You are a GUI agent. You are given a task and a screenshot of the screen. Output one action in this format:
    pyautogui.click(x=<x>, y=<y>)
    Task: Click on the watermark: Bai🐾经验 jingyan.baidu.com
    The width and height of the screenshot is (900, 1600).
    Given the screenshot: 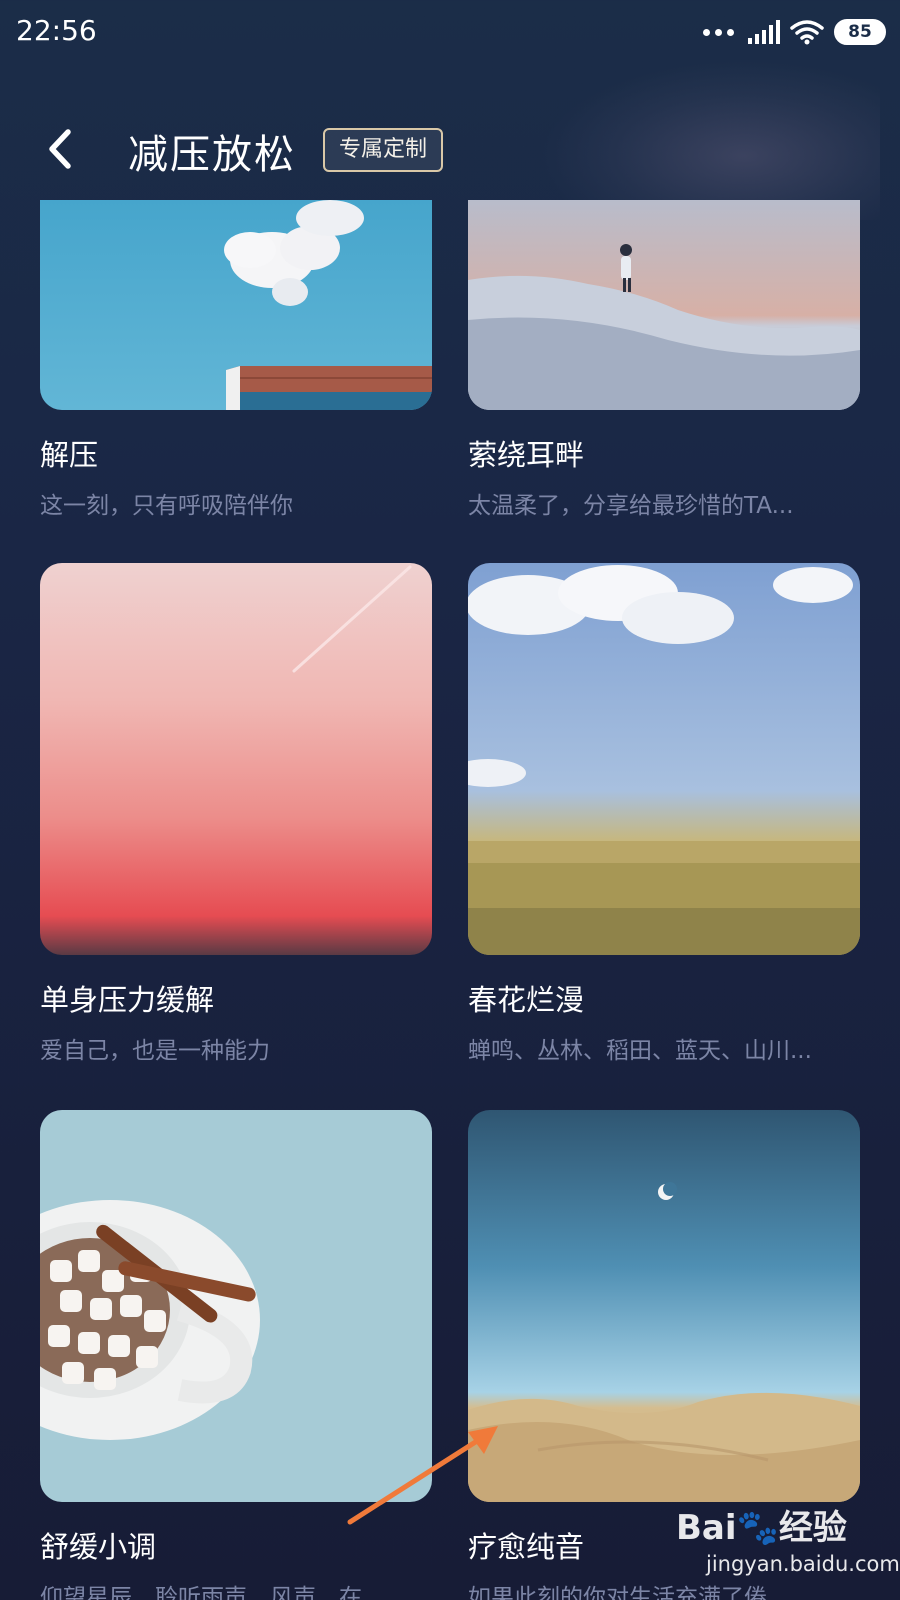 What is the action you would take?
    pyautogui.click(x=788, y=1550)
    